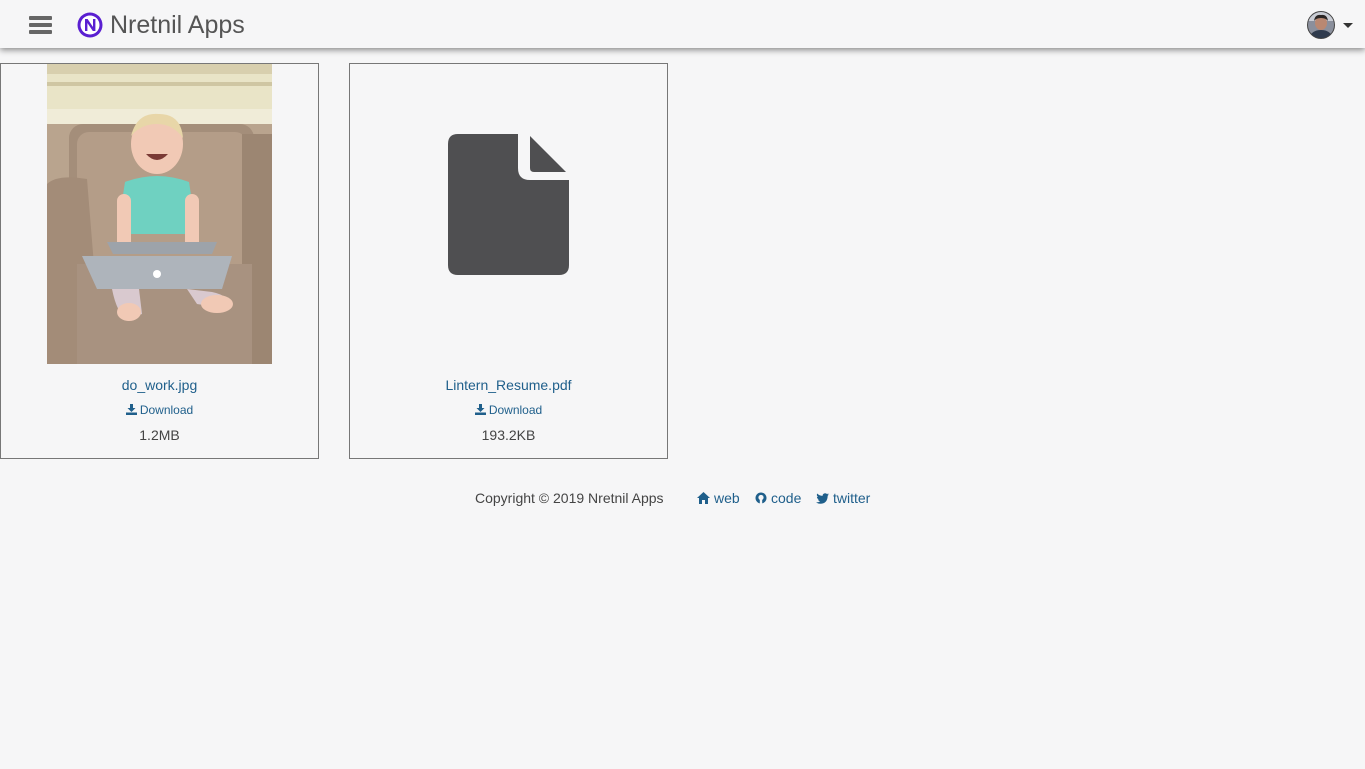 The width and height of the screenshot is (1365, 769). Describe the element at coordinates (1321, 25) in the screenshot. I see `user-avatar` at that location.